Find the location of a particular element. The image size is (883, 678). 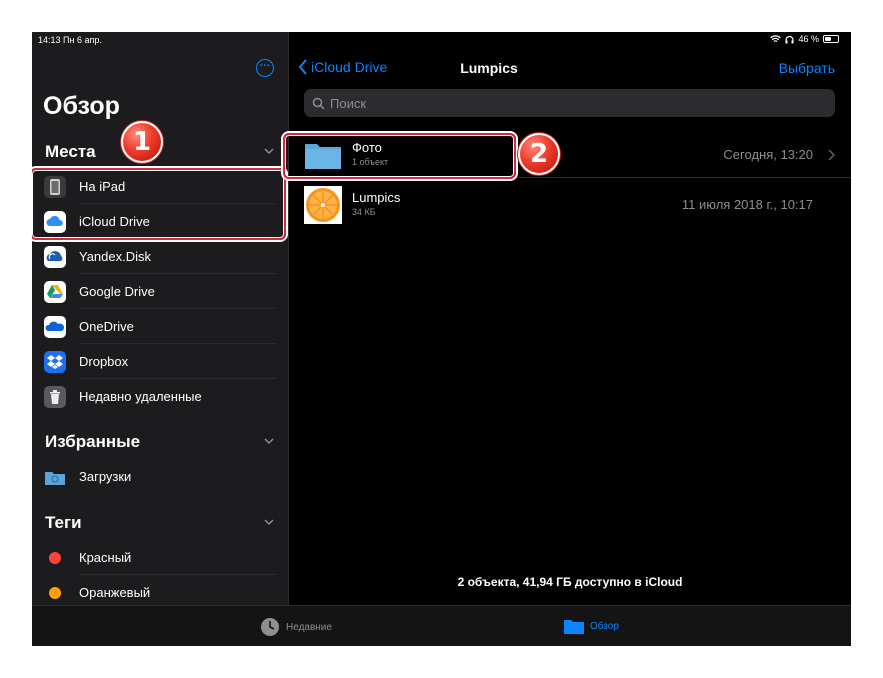

headphones-icon is located at coordinates (790, 39).